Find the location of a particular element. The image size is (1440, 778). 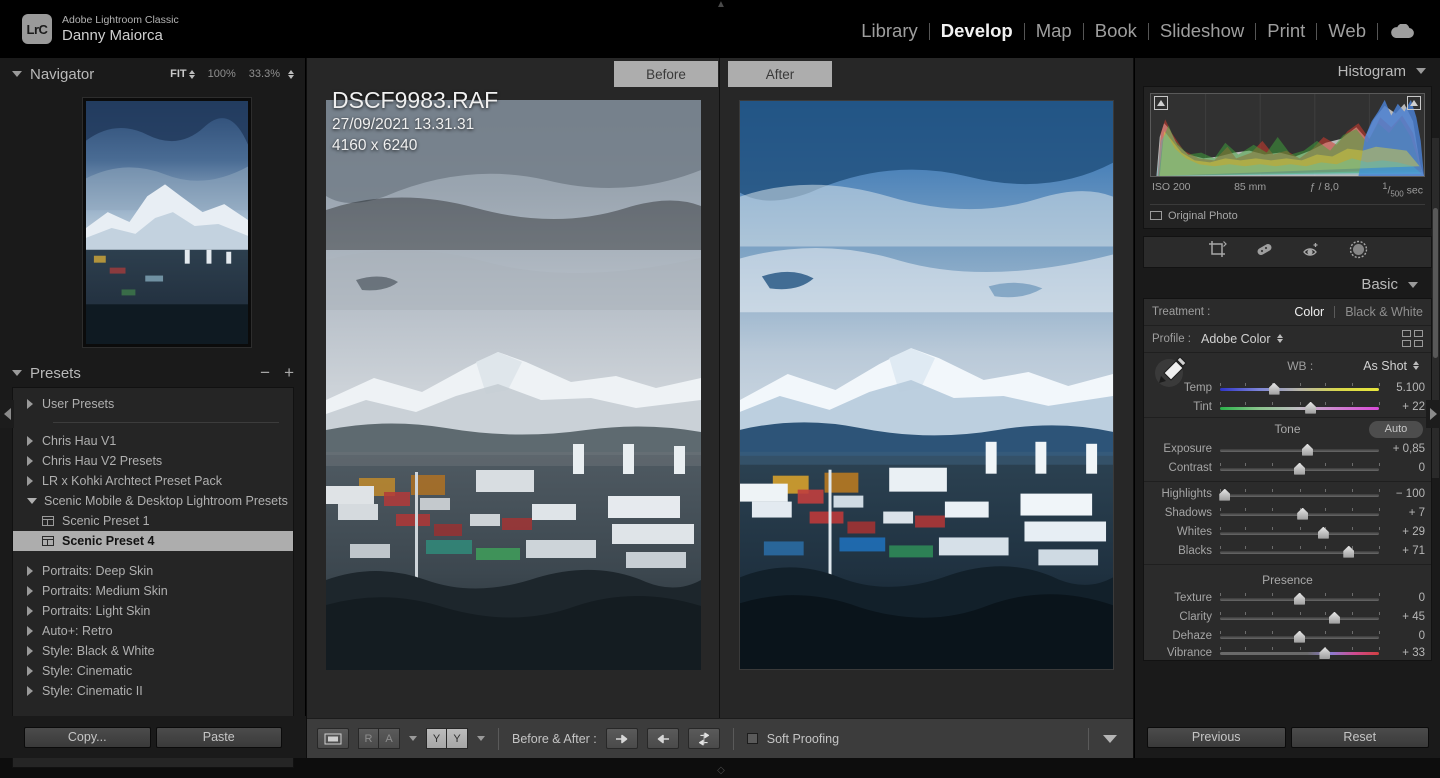

preset-group-auto-retro: Auto+: Retro is located at coordinates (153, 631).